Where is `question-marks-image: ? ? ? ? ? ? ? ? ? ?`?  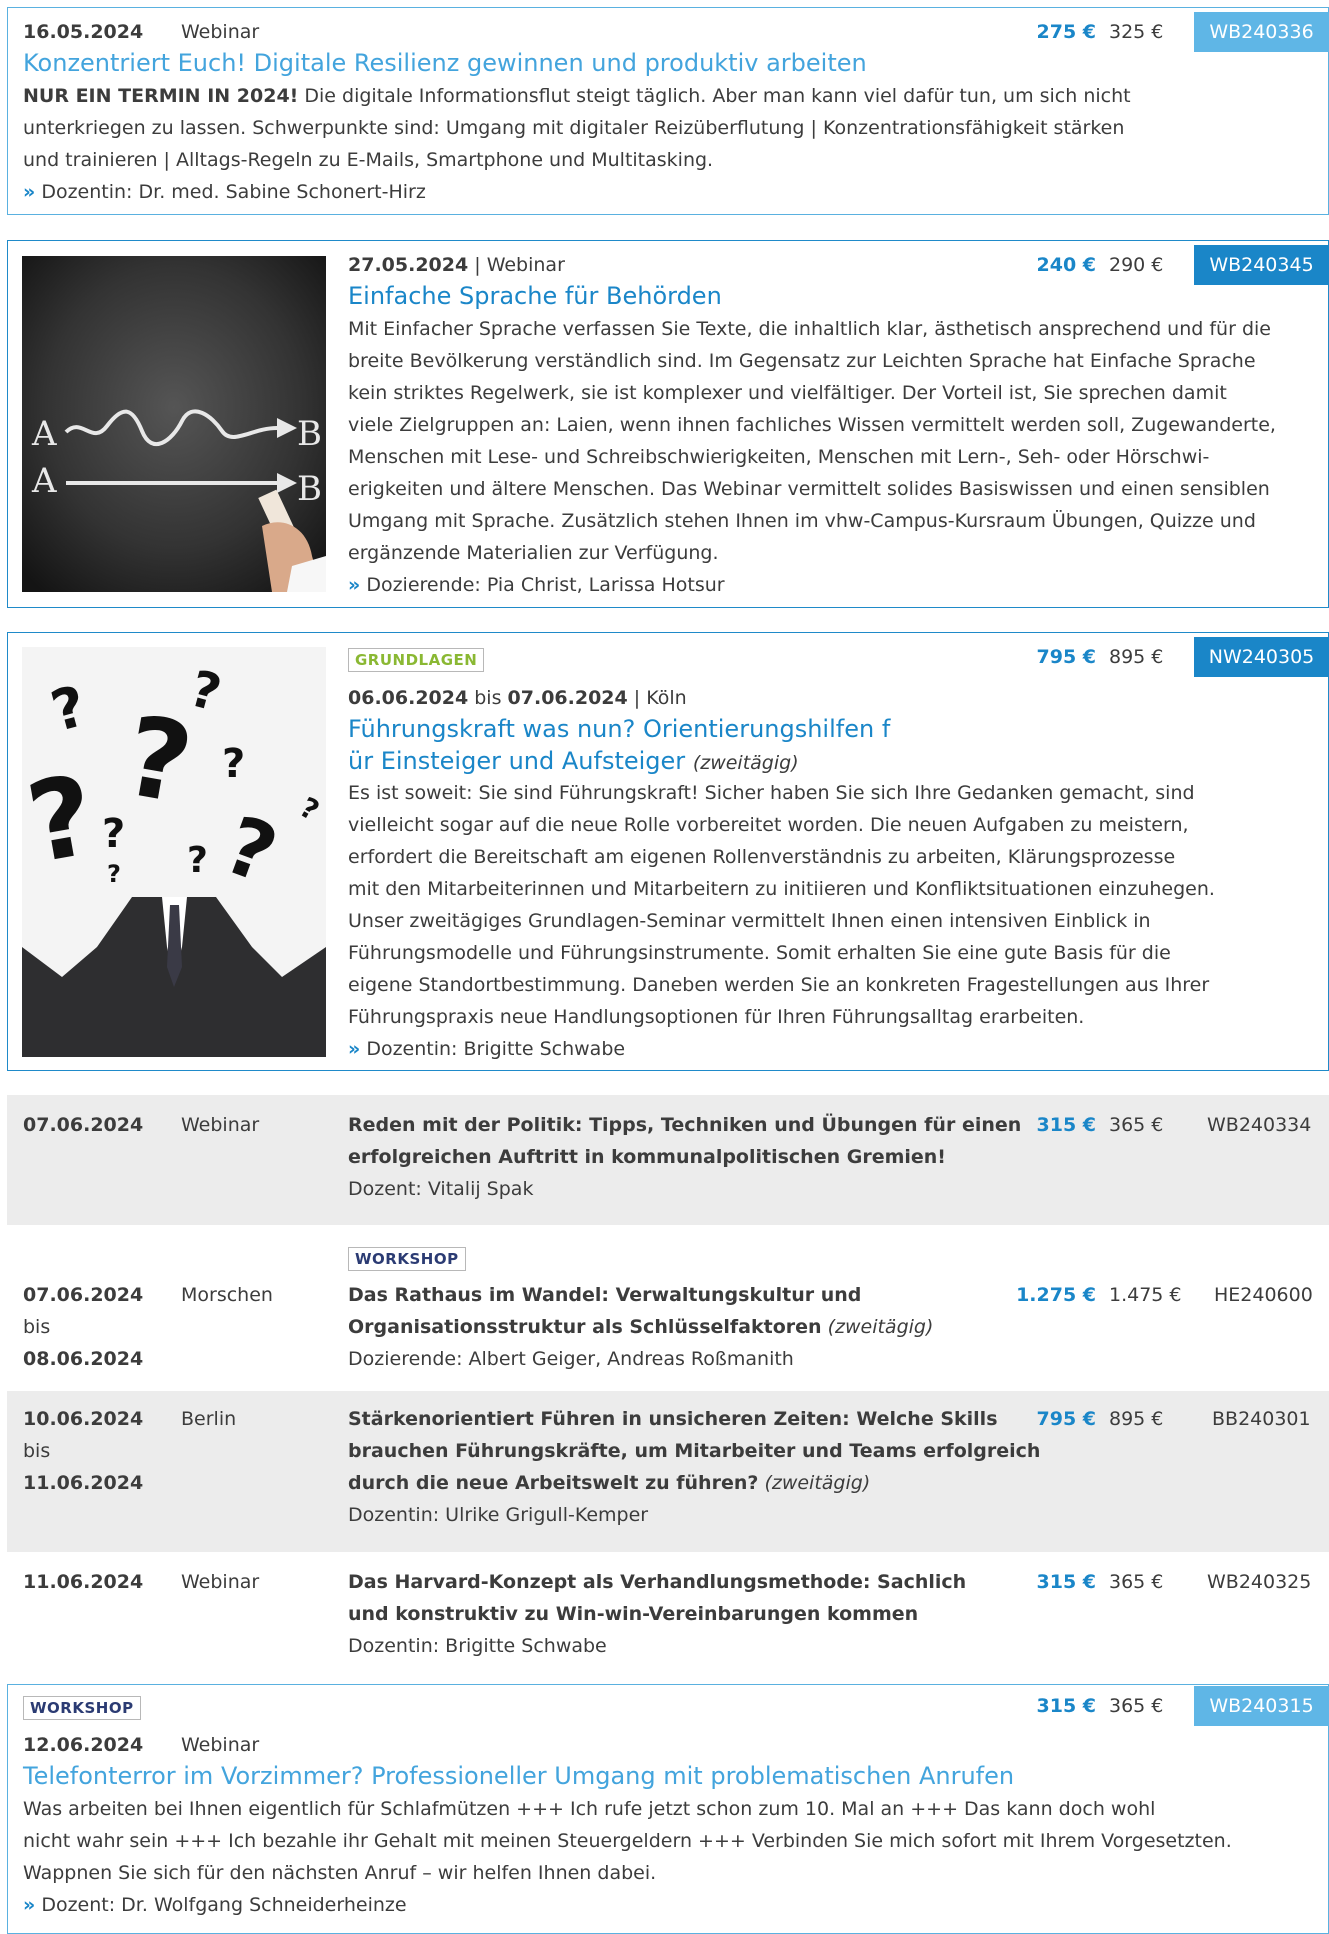
question-marks-image: ? ? ? ? ? ? ? ? ? ? is located at coordinates (174, 852).